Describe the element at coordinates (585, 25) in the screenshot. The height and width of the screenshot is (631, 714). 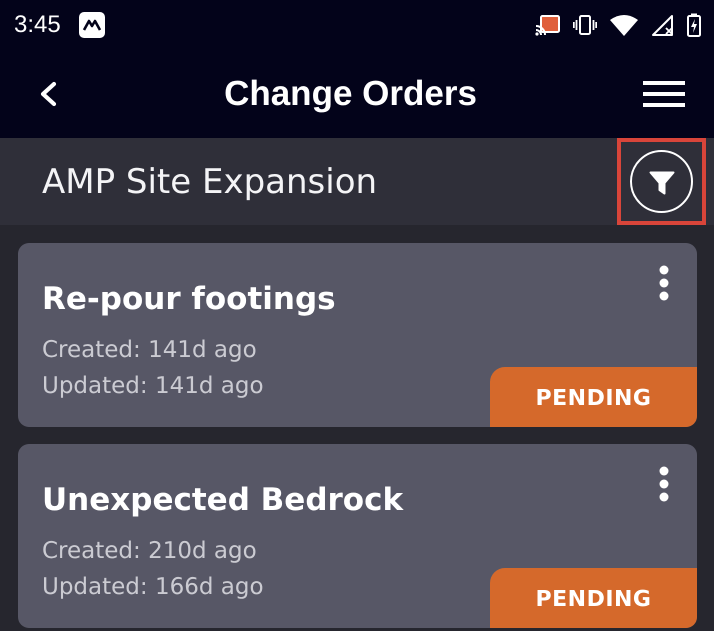
I see `vibrate-icon` at that location.